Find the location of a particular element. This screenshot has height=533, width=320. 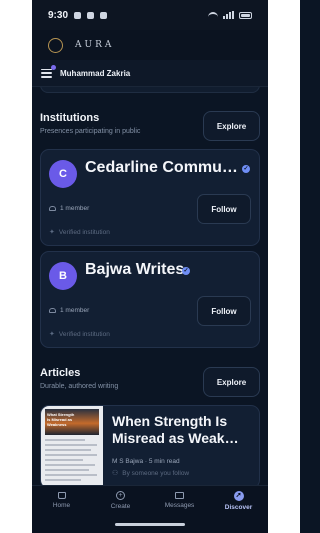

institutions-subtitle: Presences participating in public is located at coordinates (90, 131).